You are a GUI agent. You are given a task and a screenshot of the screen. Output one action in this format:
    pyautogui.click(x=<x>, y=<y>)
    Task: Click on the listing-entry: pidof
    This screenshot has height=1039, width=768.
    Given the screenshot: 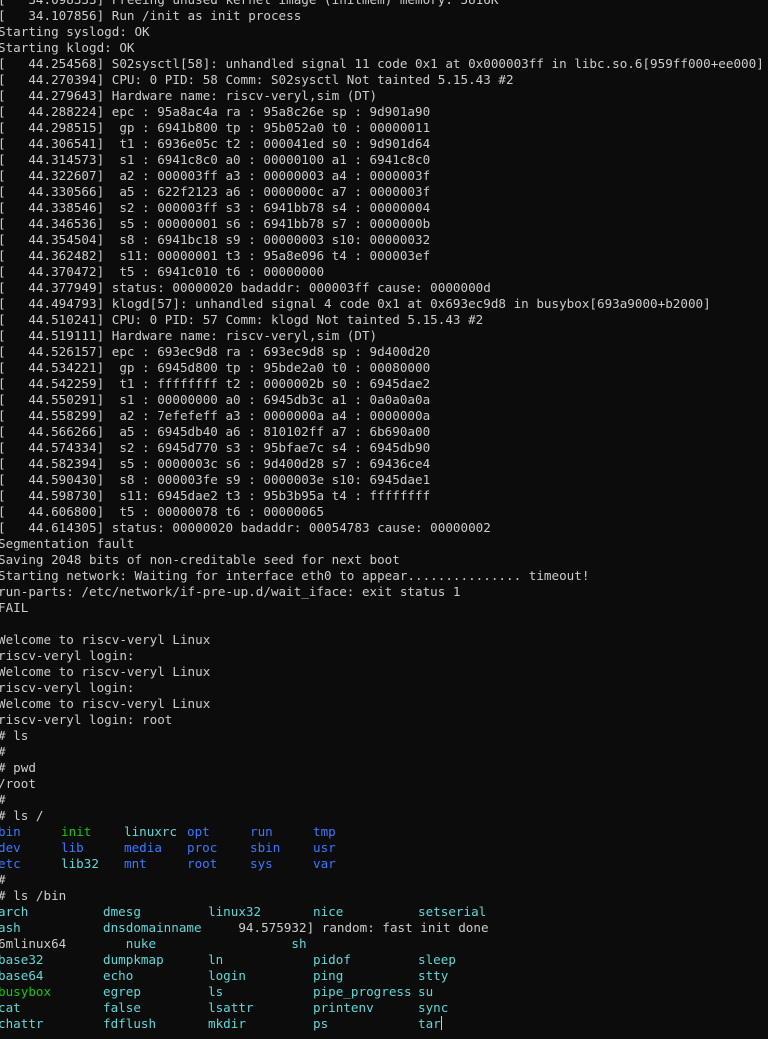 What is the action you would take?
    pyautogui.click(x=332, y=959)
    